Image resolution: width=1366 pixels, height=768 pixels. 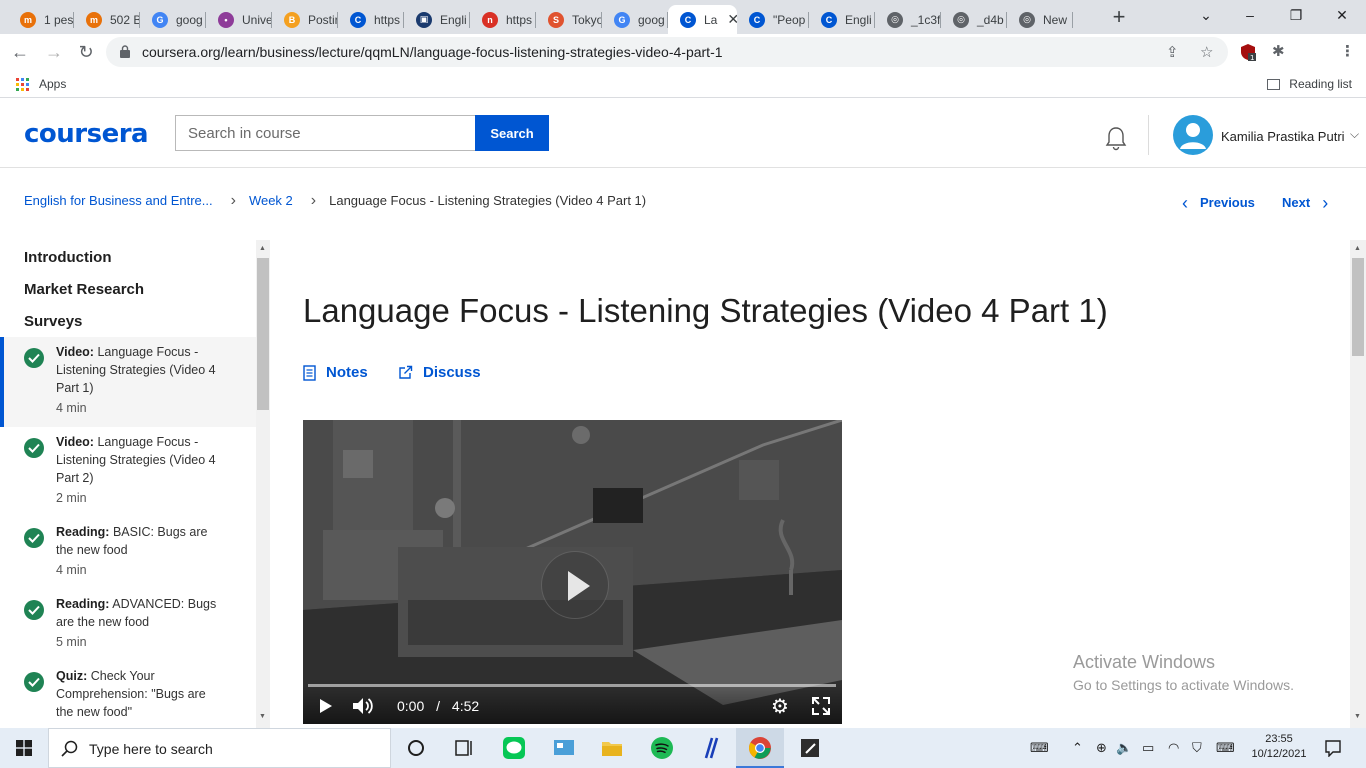 I want to click on breadcrumb-week-link: Week 2, so click(x=271, y=200).